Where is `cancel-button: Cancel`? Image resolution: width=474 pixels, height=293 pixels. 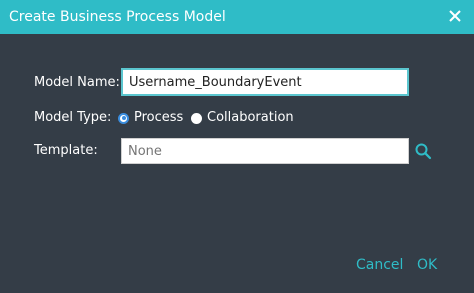 cancel-button: Cancel is located at coordinates (379, 265).